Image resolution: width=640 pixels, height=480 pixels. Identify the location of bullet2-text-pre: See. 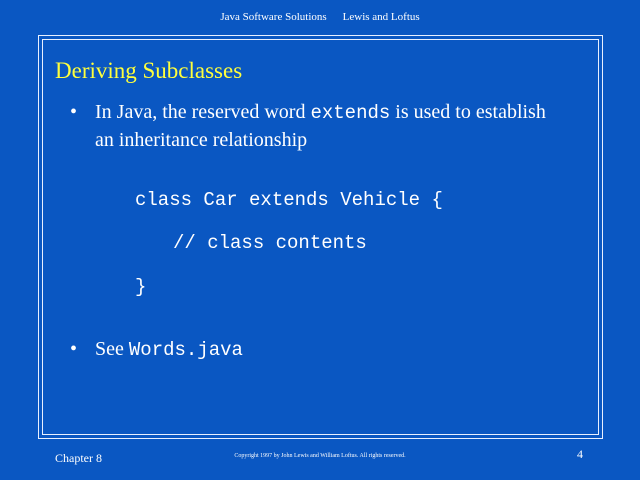
(112, 349).